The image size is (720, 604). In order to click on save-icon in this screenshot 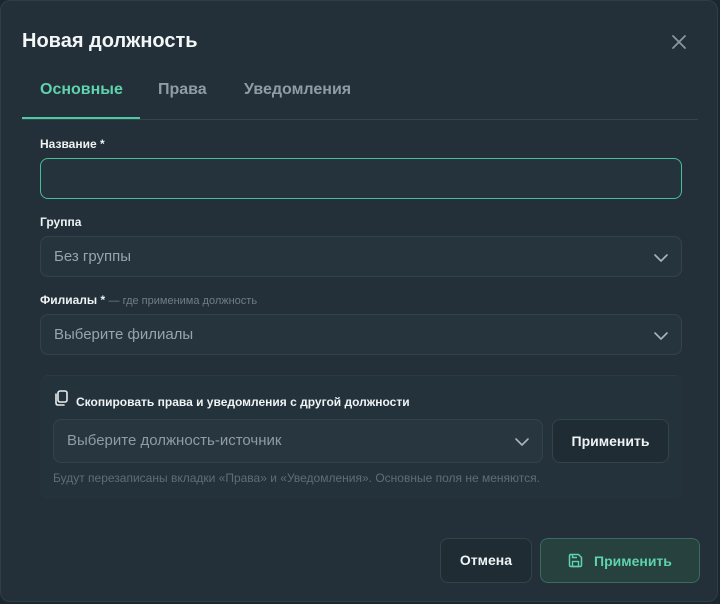, I will do `click(575, 560)`.